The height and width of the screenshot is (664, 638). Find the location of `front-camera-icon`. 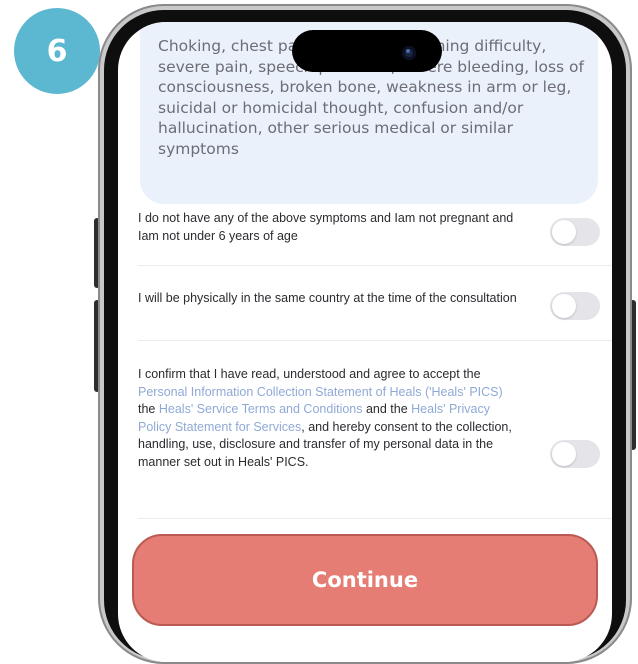

front-camera-icon is located at coordinates (409, 53).